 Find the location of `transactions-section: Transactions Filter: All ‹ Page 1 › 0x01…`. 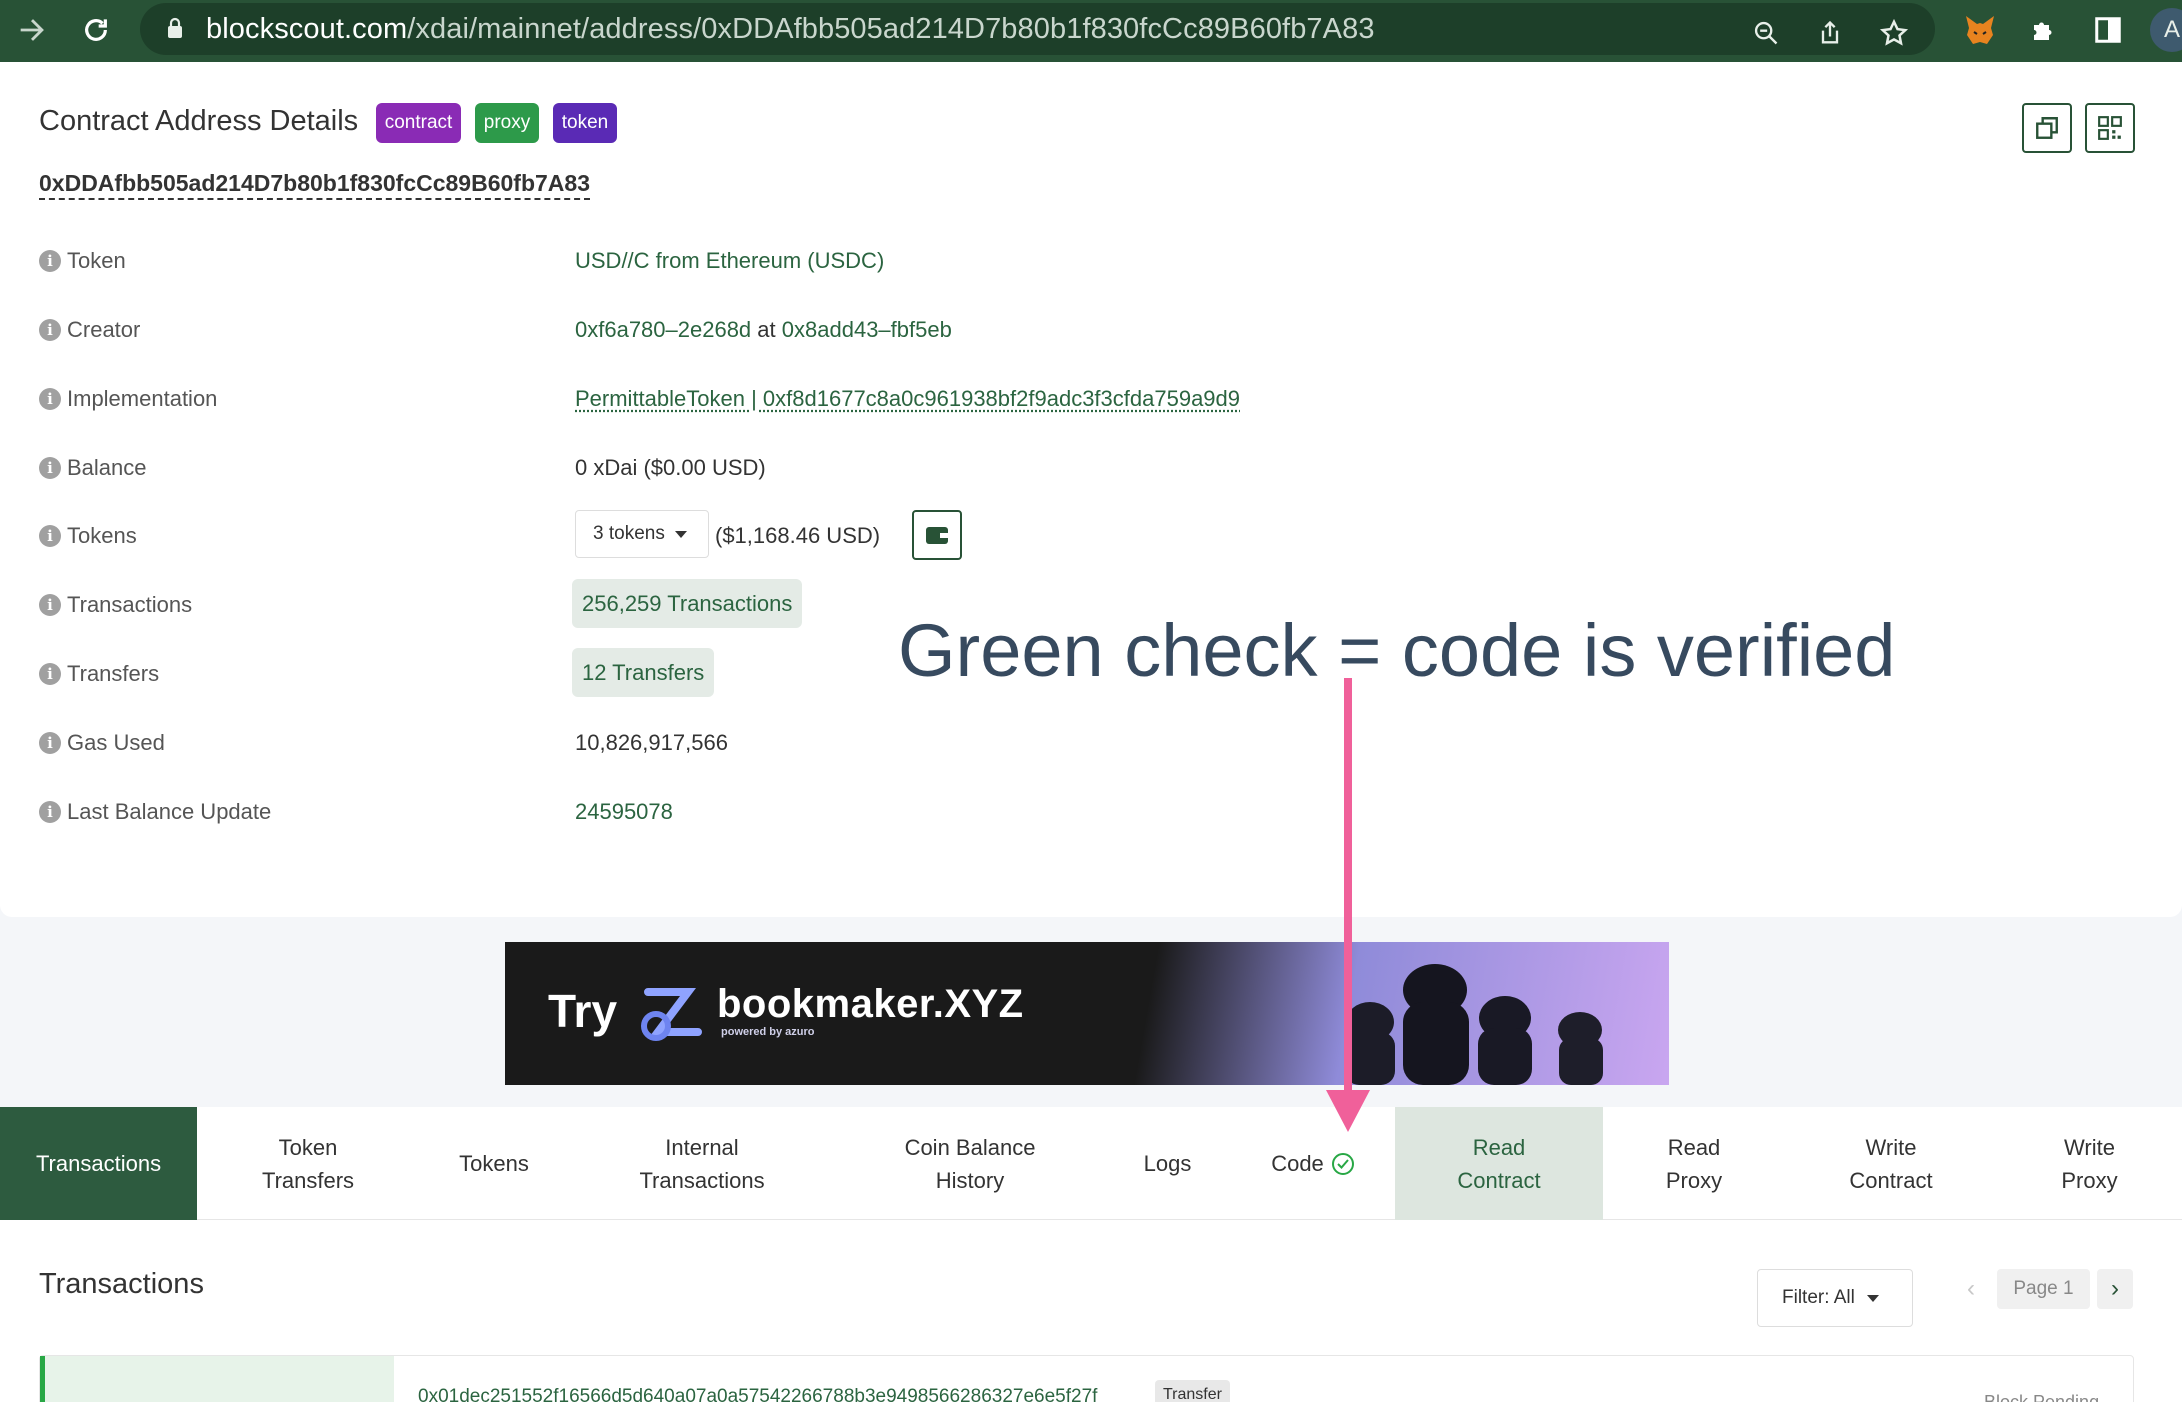

transactions-section: Transactions Filter: All ‹ Page 1 › 0x01… is located at coordinates (1091, 1311).